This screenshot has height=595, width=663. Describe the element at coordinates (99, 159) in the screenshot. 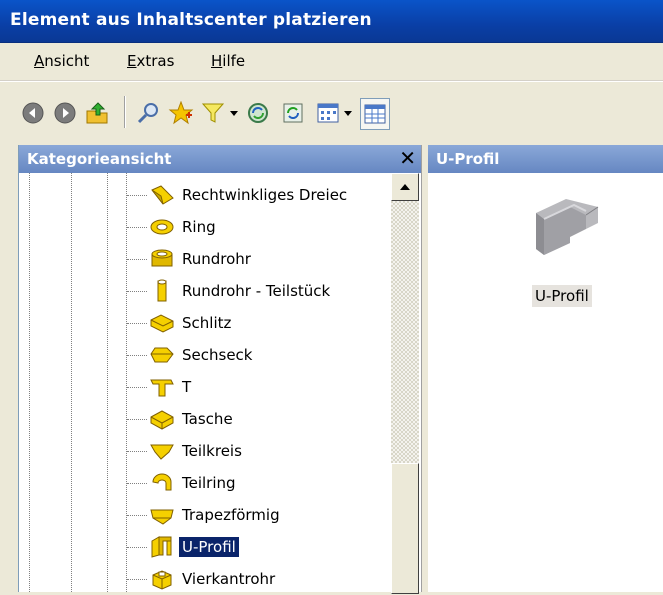

I see `category-pane-title: Kategorieansicht` at that location.